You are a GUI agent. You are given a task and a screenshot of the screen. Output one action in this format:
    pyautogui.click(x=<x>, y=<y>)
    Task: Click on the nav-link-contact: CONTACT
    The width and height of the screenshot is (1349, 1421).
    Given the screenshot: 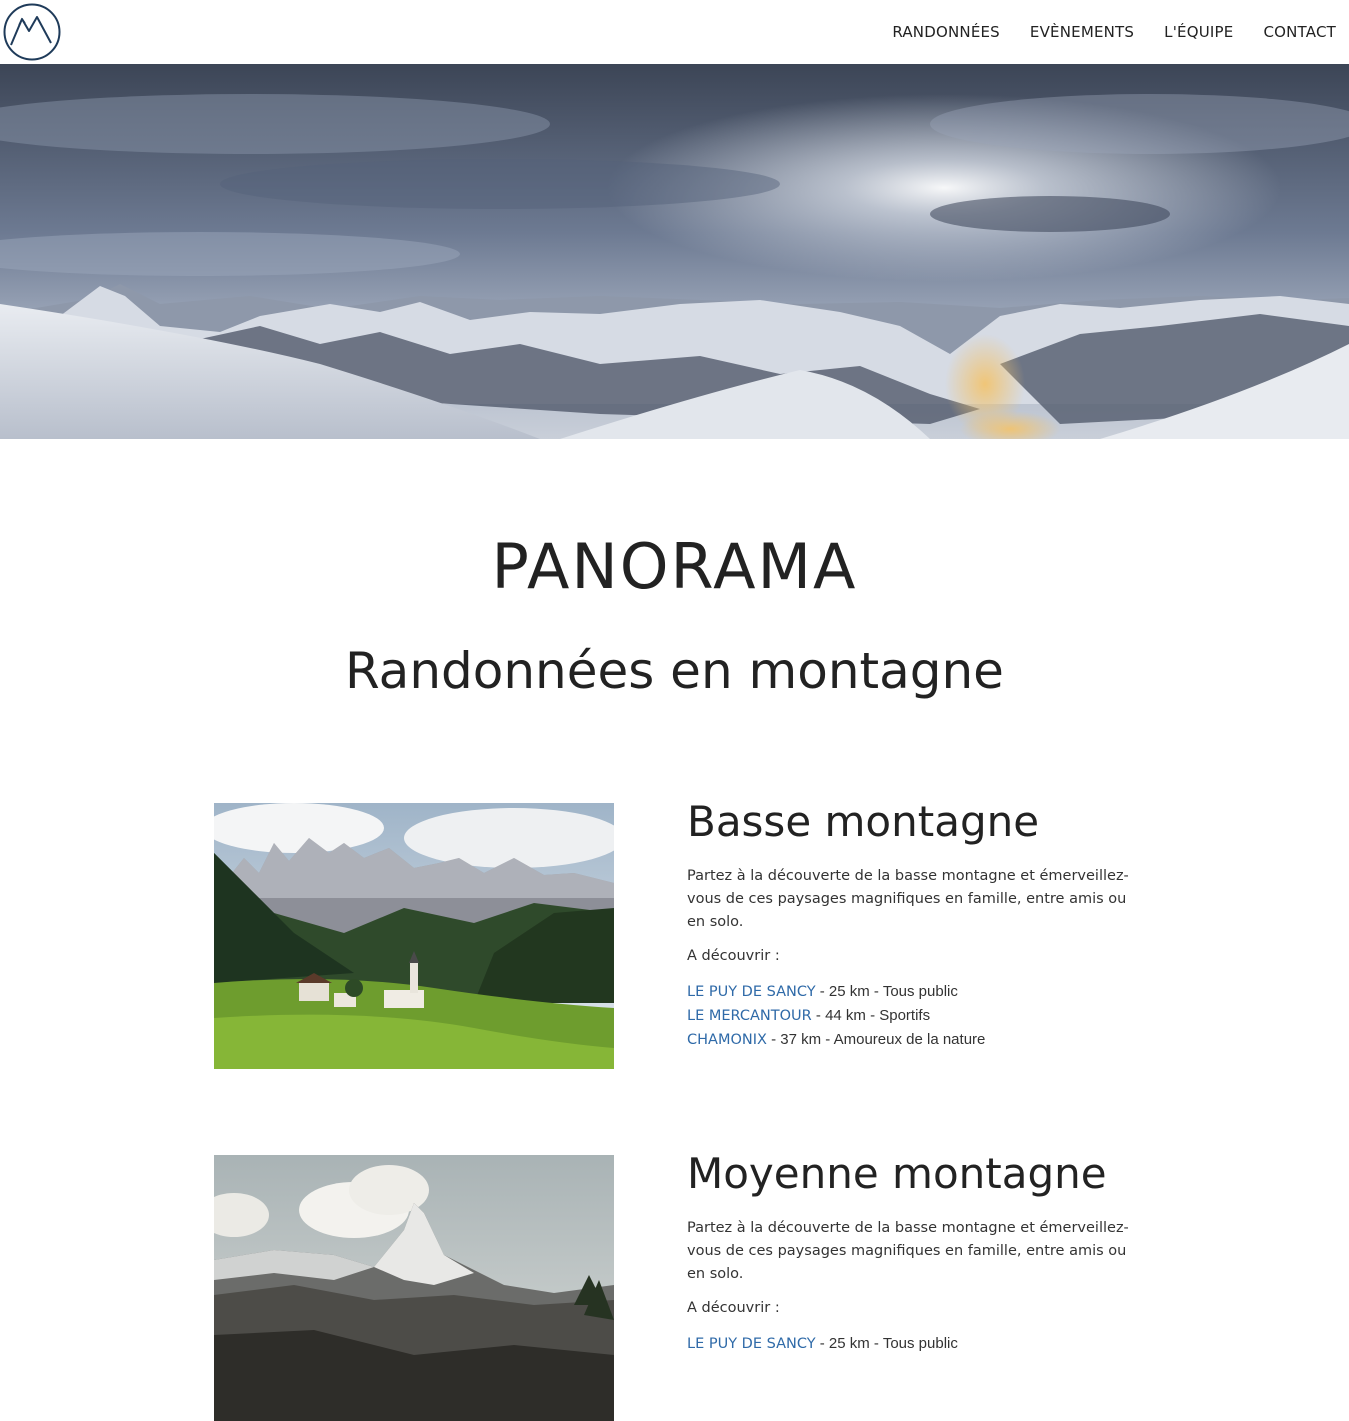 What is the action you would take?
    pyautogui.click(x=1299, y=32)
    